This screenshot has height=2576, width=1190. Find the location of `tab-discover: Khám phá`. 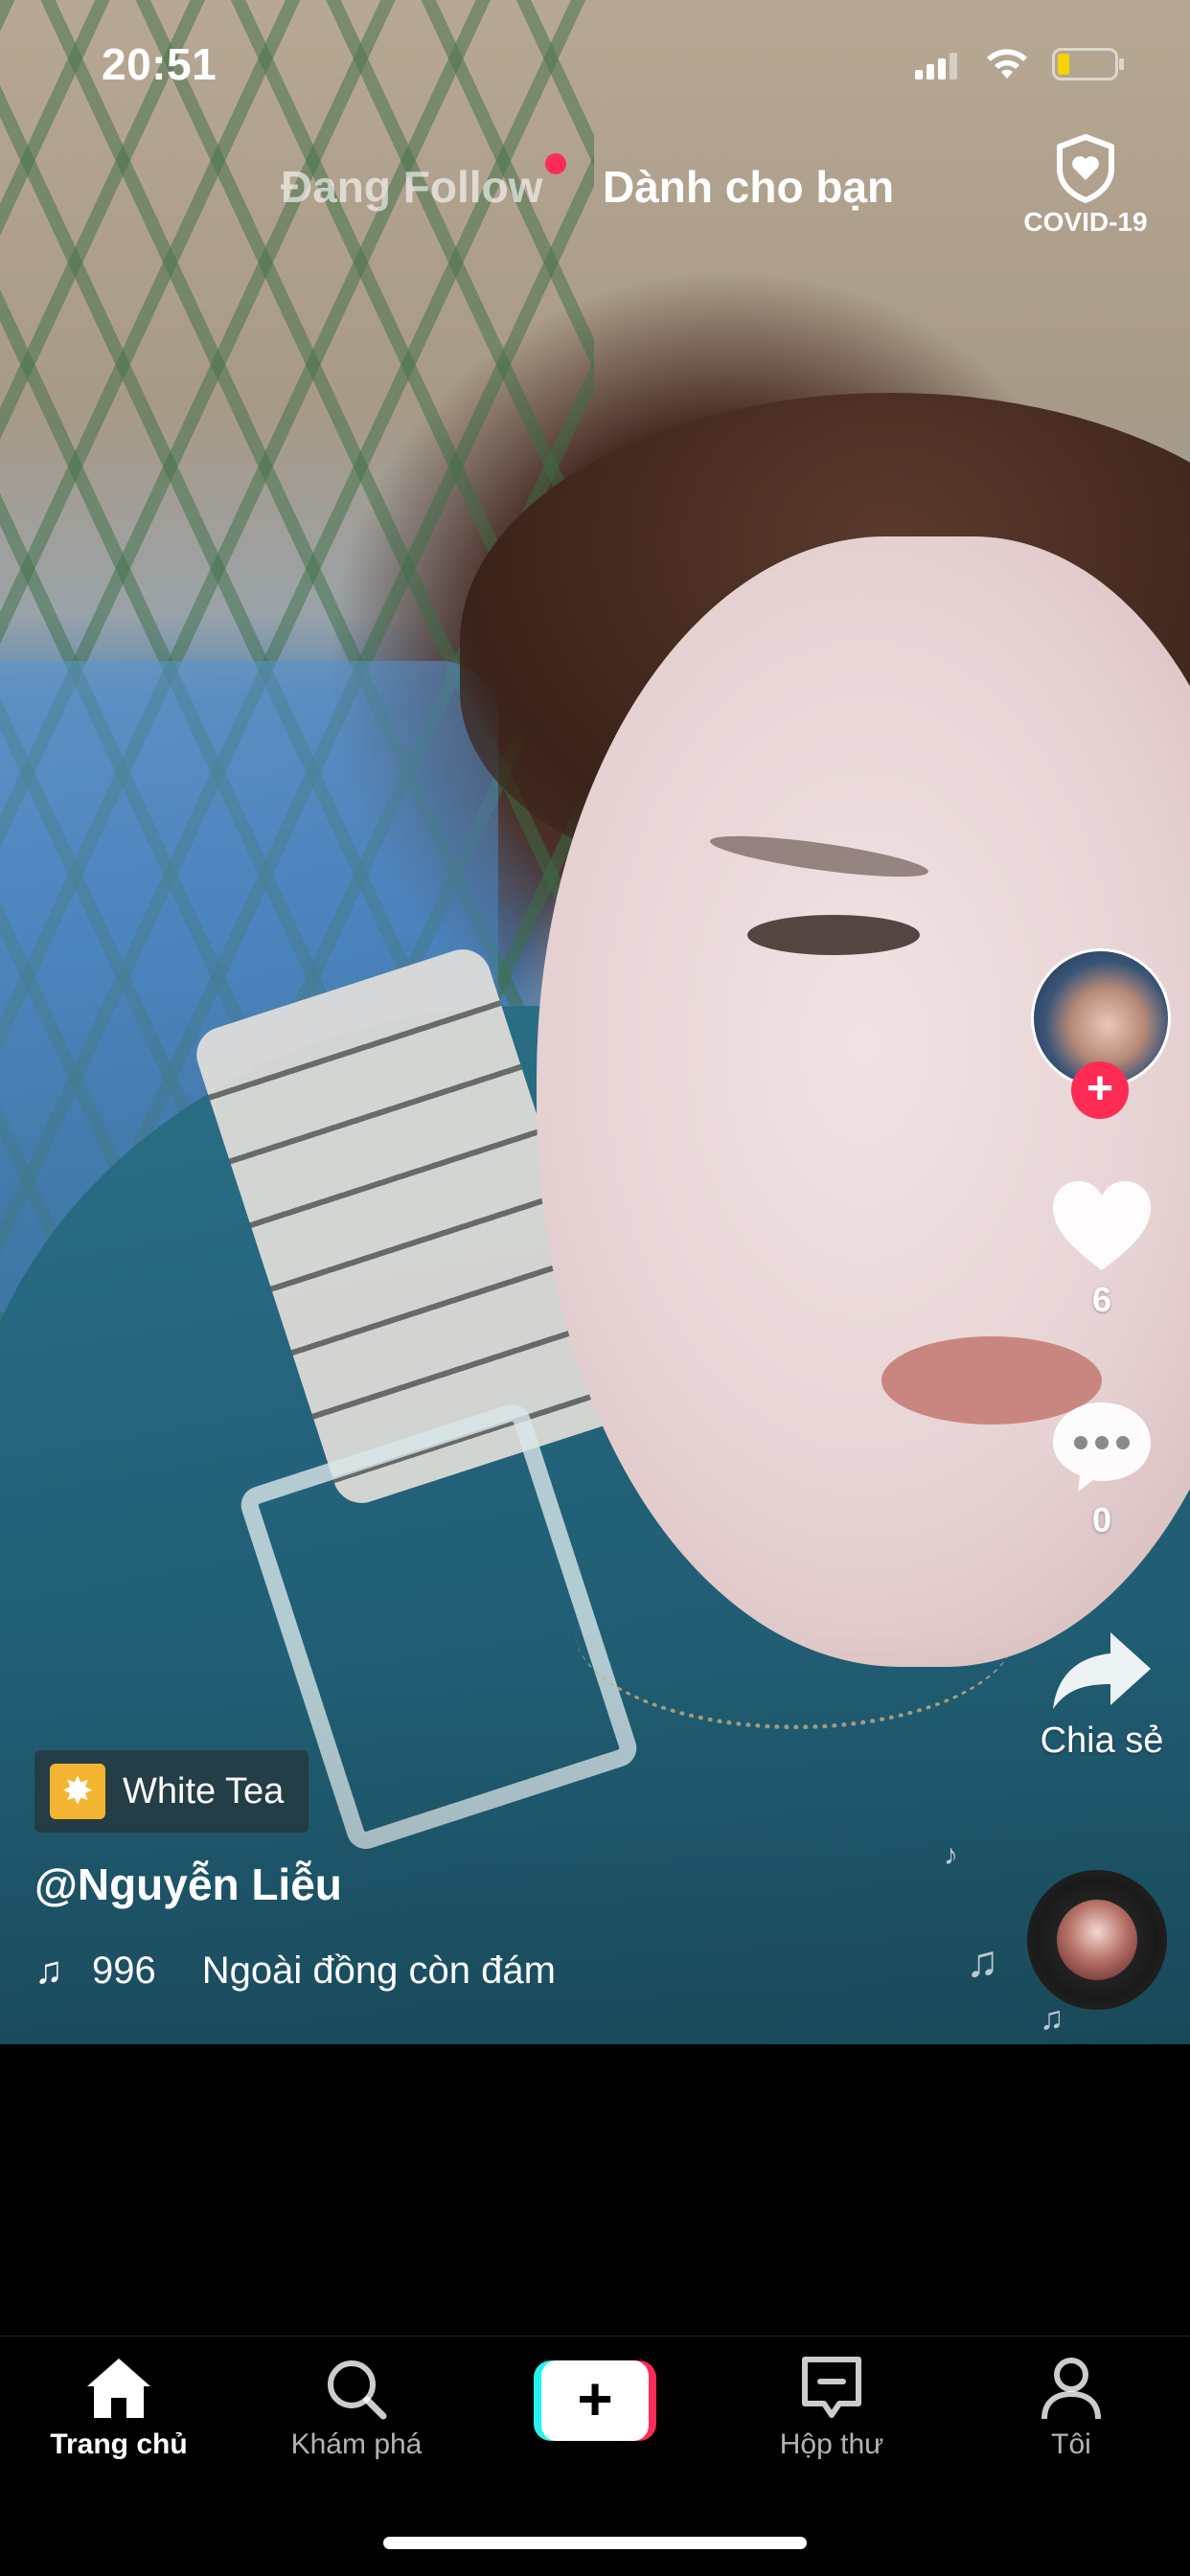

tab-discover: Khám phá is located at coordinates (357, 2408).